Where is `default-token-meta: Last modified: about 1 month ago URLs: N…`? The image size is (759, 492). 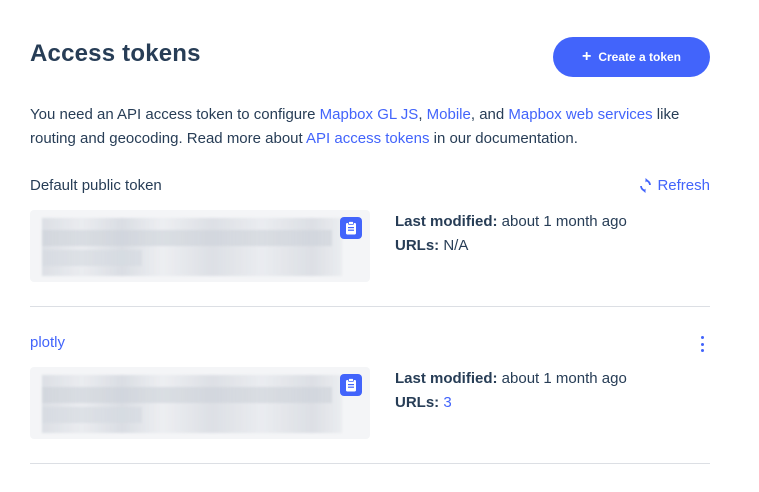
default-token-meta: Last modified: about 1 month ago URLs: N… is located at coordinates (511, 234).